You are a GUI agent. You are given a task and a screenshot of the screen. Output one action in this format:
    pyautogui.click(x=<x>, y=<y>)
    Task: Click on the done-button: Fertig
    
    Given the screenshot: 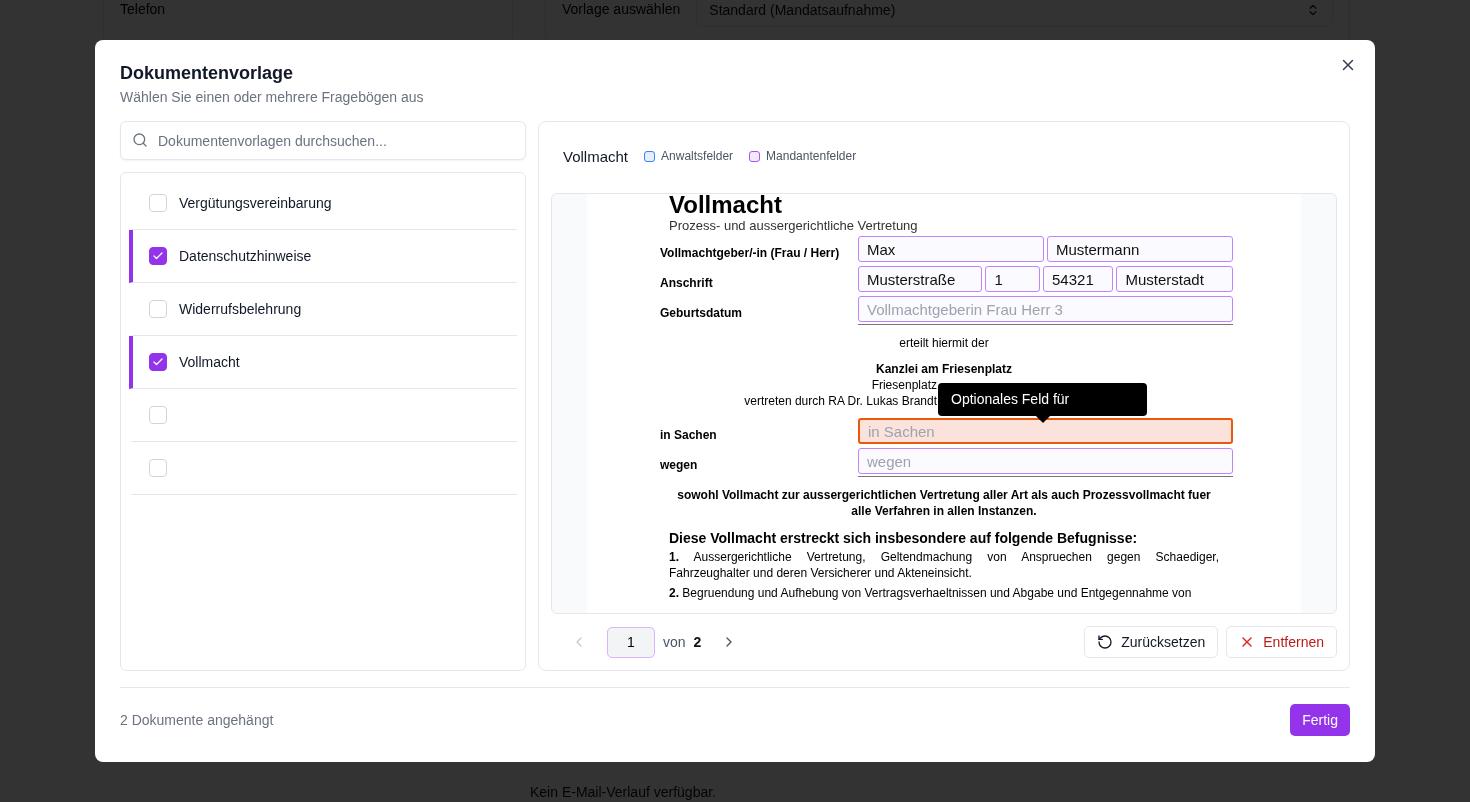 What is the action you would take?
    pyautogui.click(x=1320, y=720)
    